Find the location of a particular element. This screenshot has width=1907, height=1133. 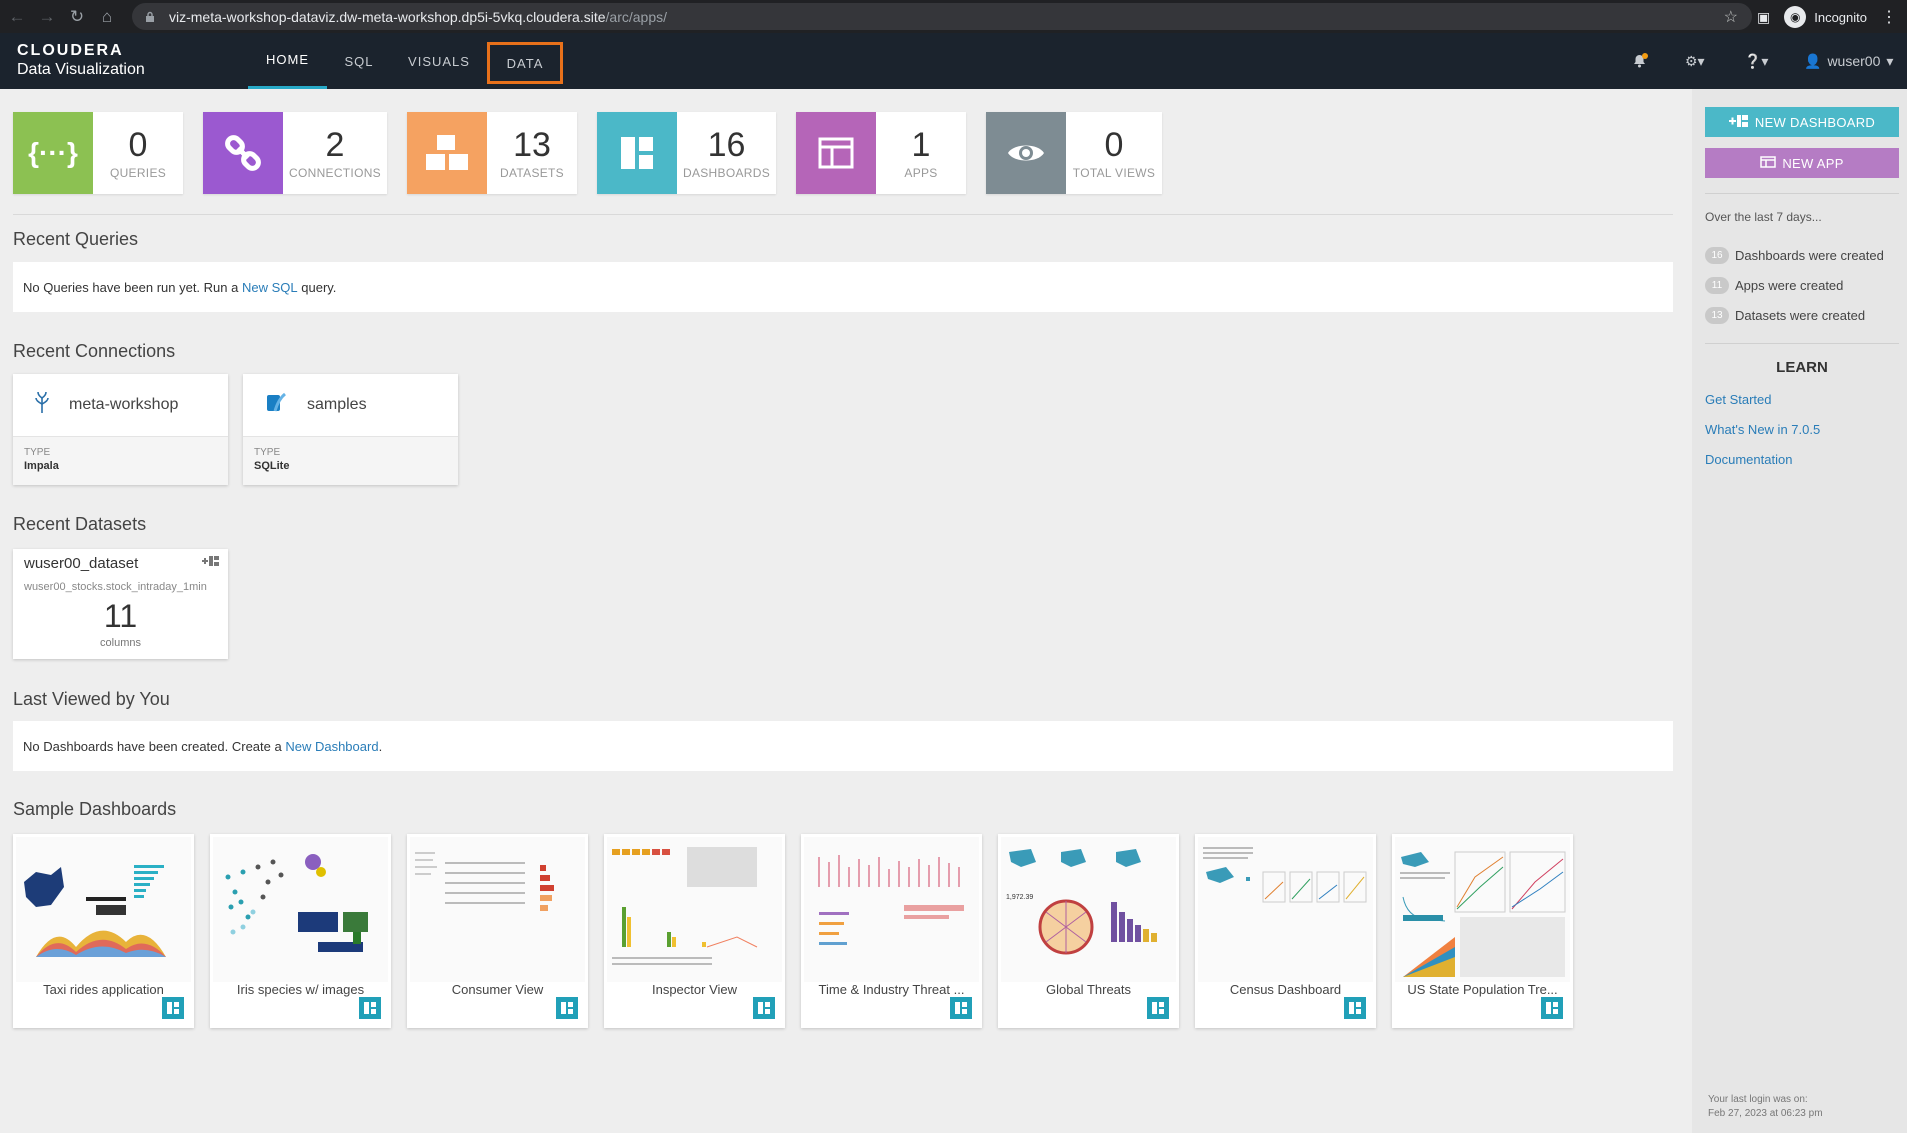

side-panel-icon: ▣ is located at coordinates (1763, 17).